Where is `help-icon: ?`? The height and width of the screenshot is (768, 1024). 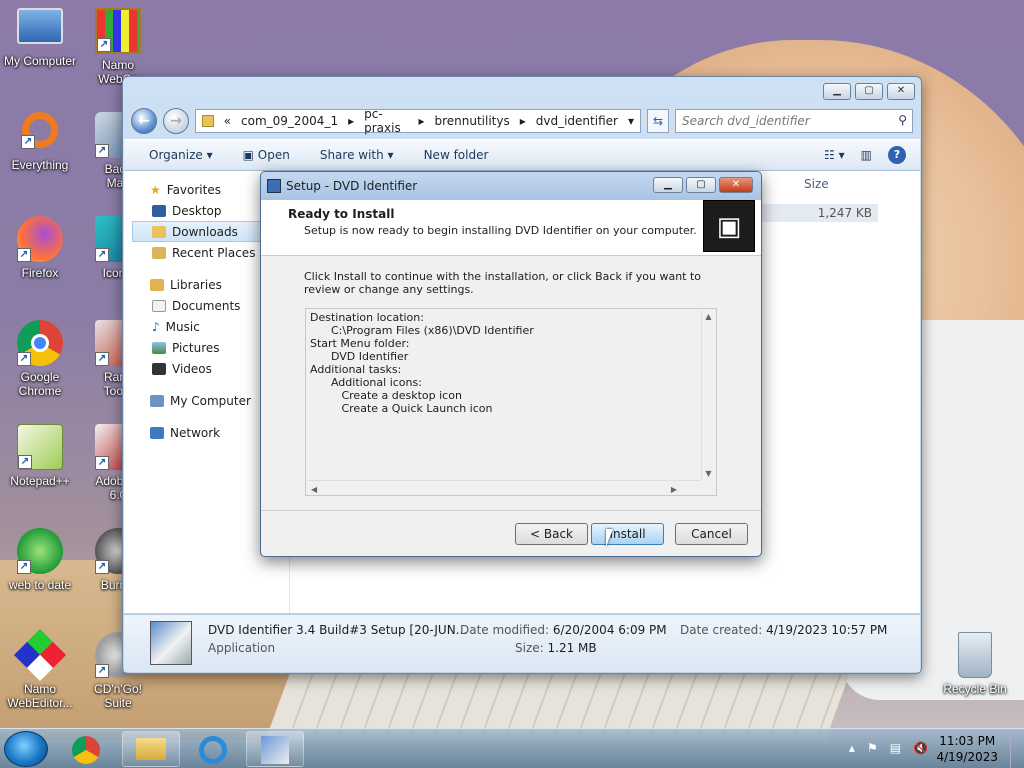 help-icon: ? is located at coordinates (897, 155).